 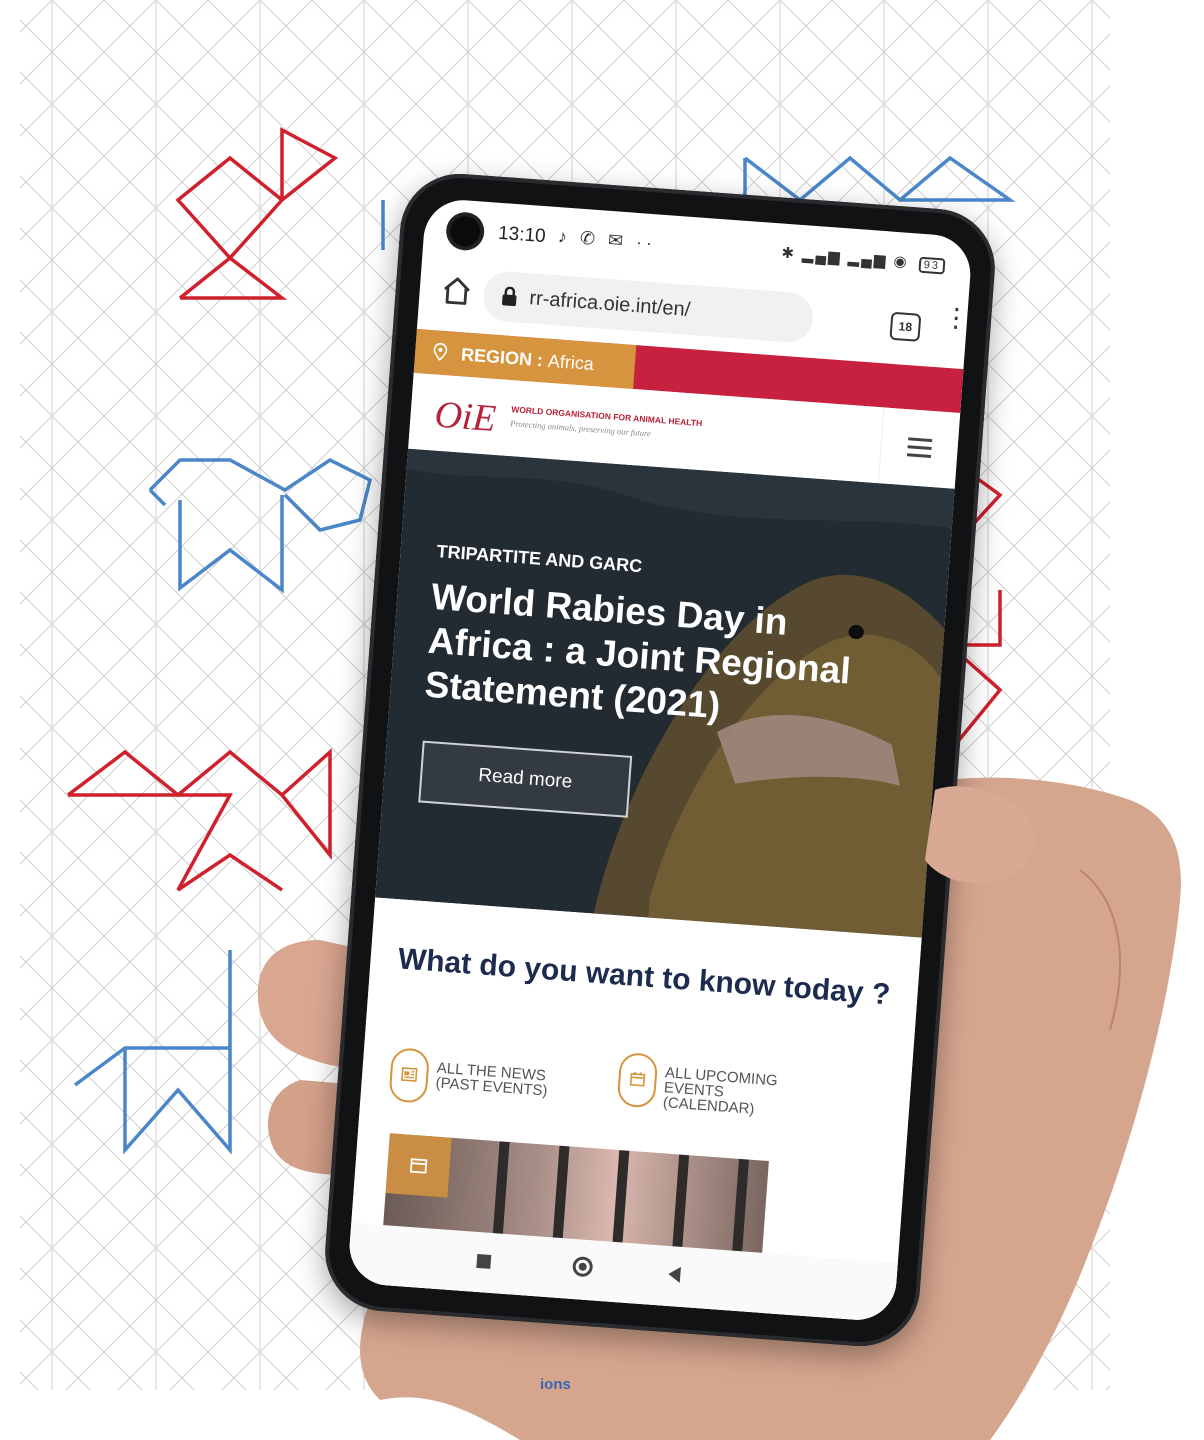 I want to click on events-link: ALL UPCOMING EVENTS (CALENDAR), so click(x=718, y=1088).